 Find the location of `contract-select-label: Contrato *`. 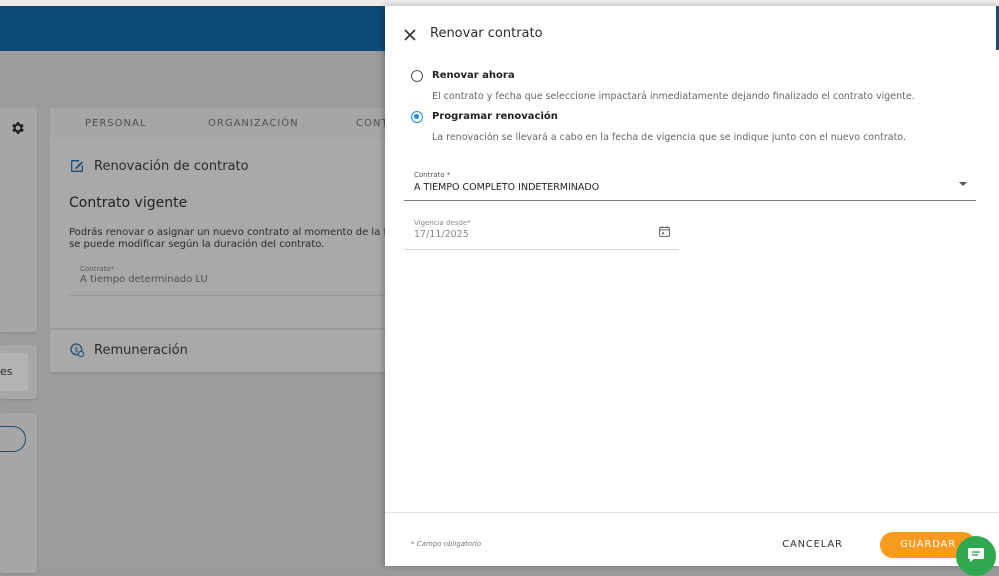

contract-select-label: Contrato * is located at coordinates (432, 175).